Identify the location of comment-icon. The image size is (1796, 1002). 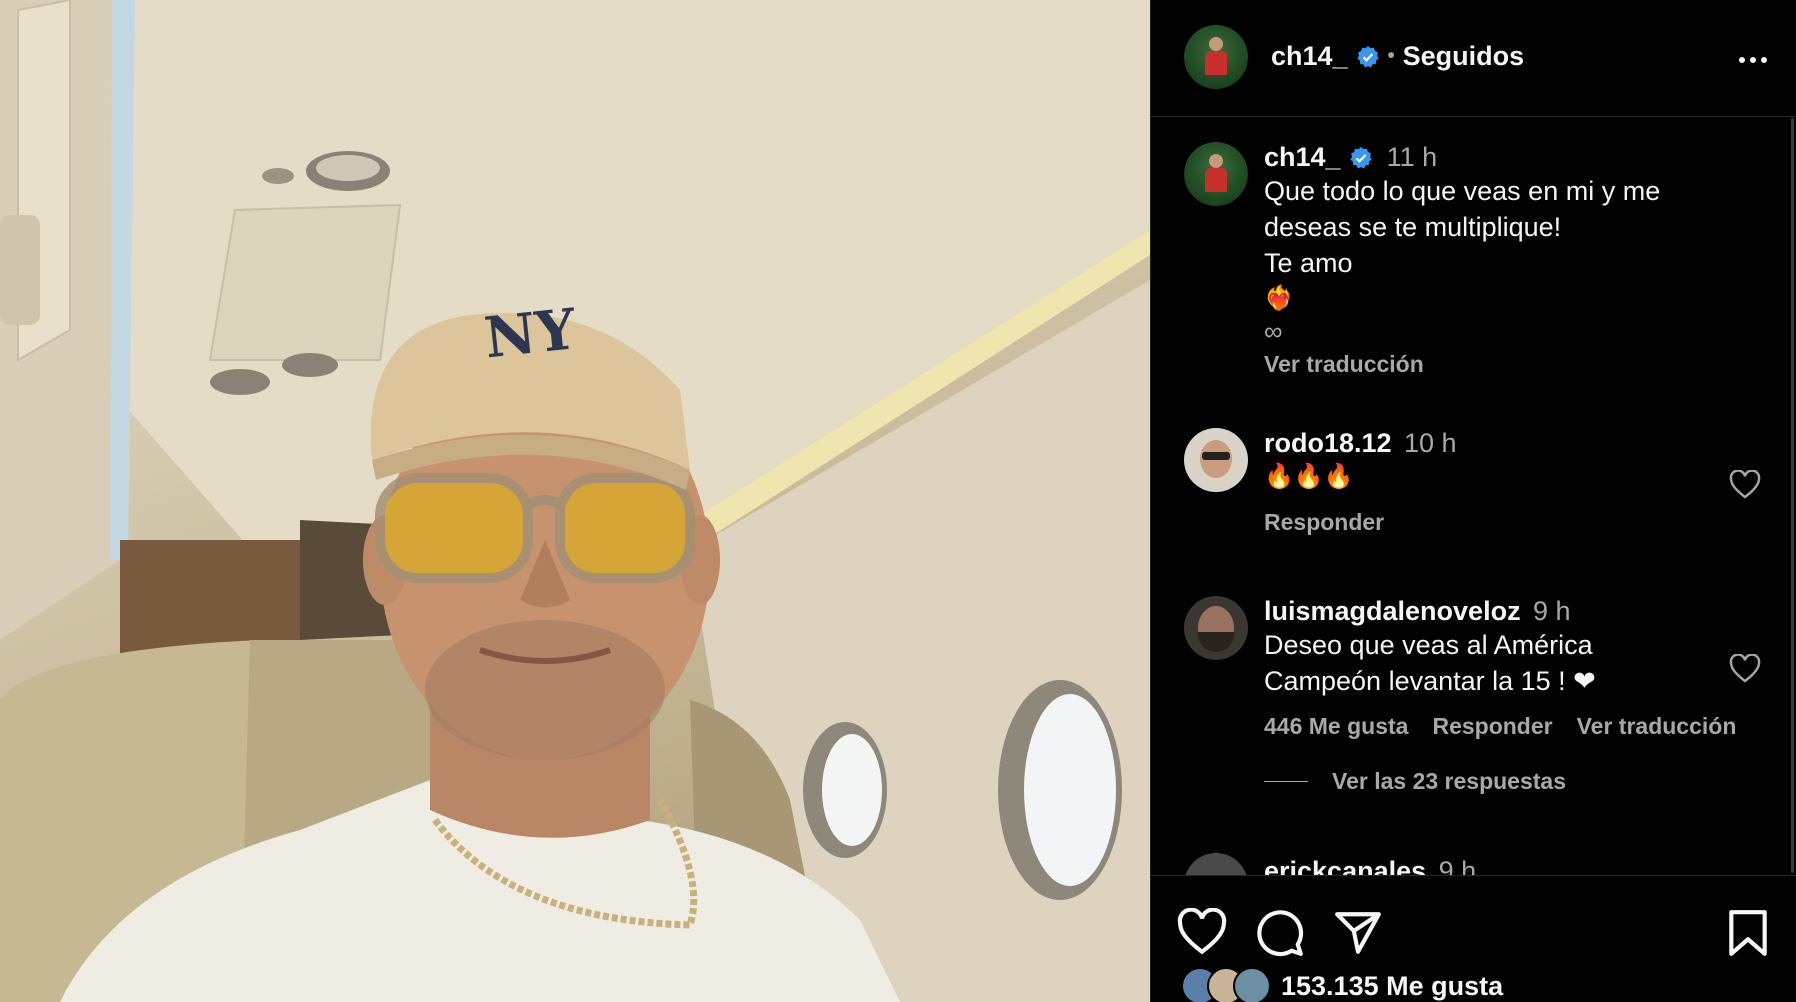
(1280, 933).